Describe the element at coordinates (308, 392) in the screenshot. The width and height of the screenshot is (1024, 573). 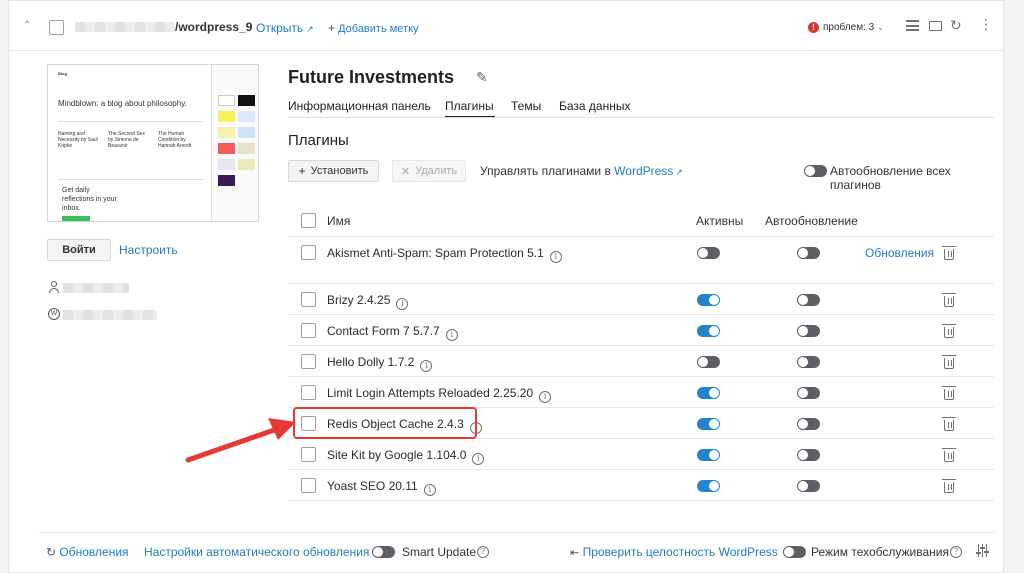
I see `plugin-checkbox-limit-login` at that location.